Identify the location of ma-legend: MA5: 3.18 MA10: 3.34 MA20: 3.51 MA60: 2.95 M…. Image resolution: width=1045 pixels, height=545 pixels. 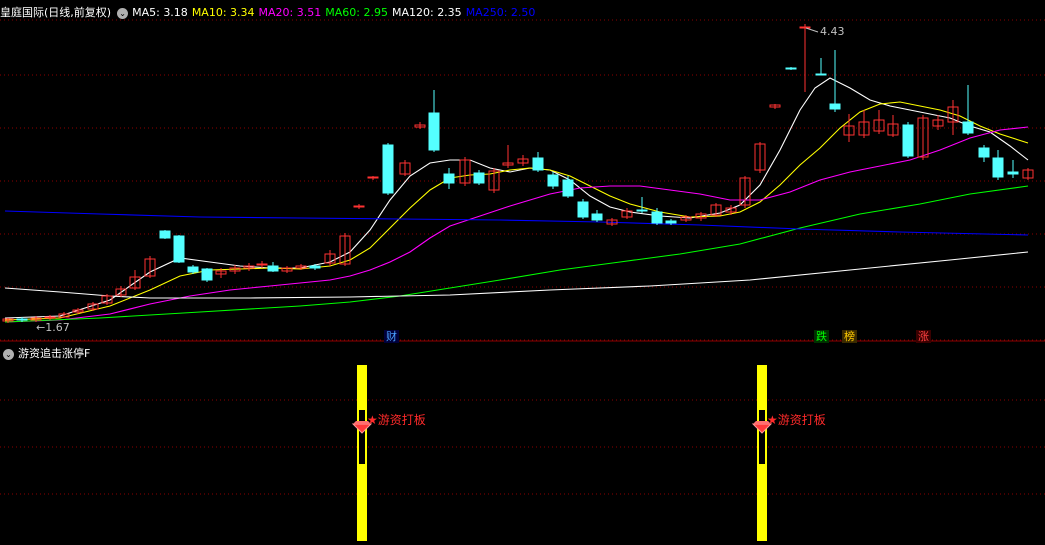
(335, 12).